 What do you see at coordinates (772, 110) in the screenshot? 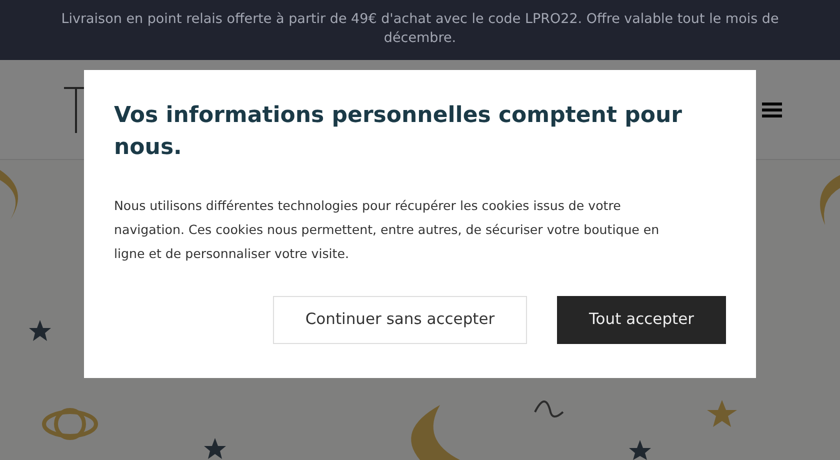
I see `menu-icon` at bounding box center [772, 110].